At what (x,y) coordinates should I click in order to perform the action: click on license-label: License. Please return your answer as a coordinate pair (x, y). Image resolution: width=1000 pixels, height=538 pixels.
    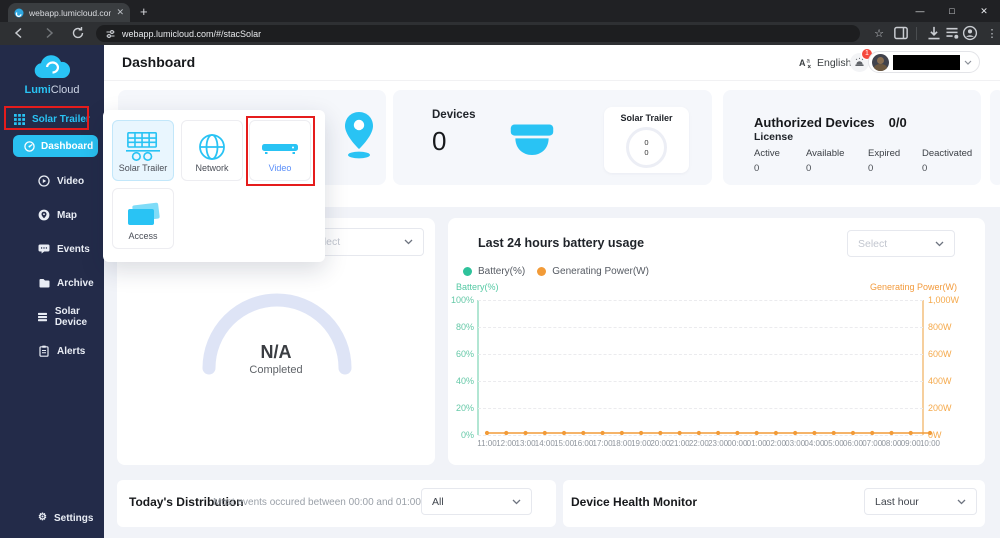
    Looking at the image, I should click on (774, 137).